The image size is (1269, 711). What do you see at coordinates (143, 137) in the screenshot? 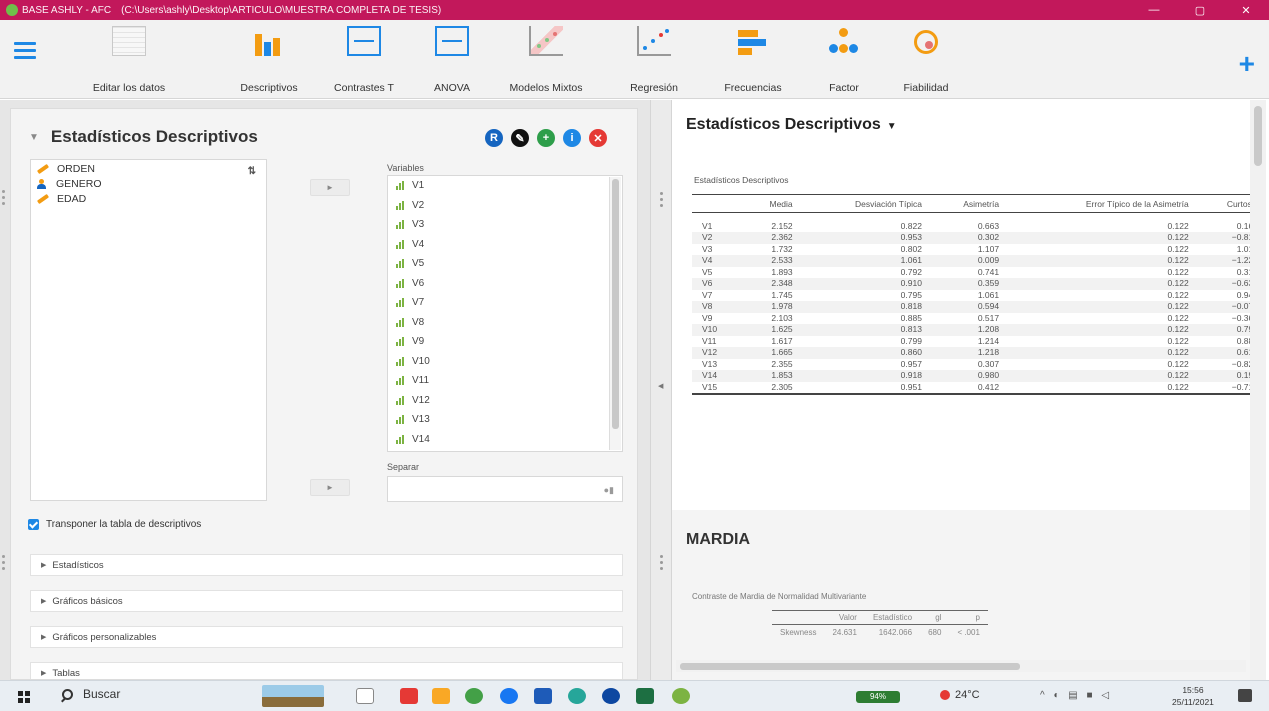
I see `analysis-title: ▼ Estadísticos Descriptivos` at bounding box center [143, 137].